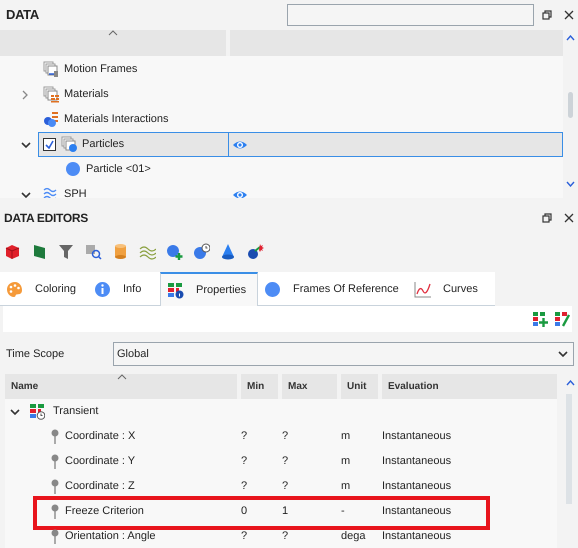  I want to click on time-scope-dropdown: Global, so click(343, 354).